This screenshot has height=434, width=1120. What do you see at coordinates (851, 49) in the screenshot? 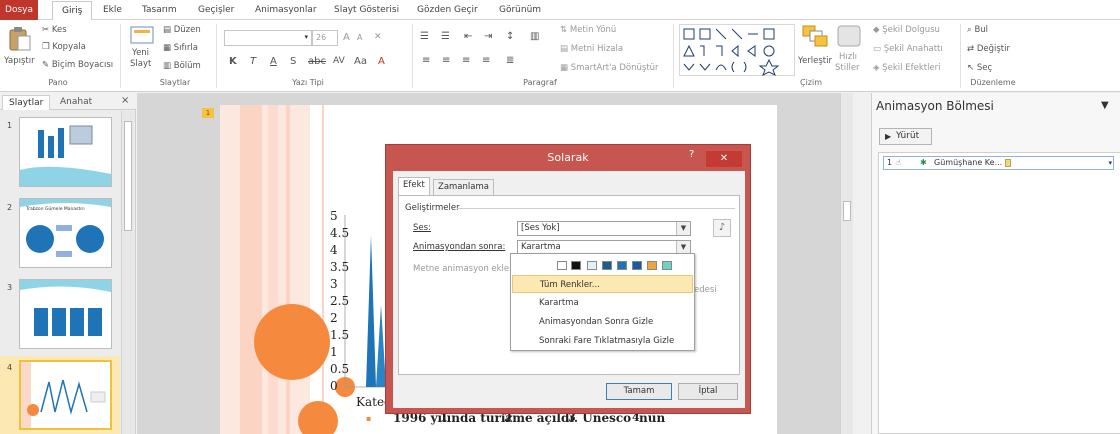
I see `quick-styles-button: Hızlı Stiller` at bounding box center [851, 49].